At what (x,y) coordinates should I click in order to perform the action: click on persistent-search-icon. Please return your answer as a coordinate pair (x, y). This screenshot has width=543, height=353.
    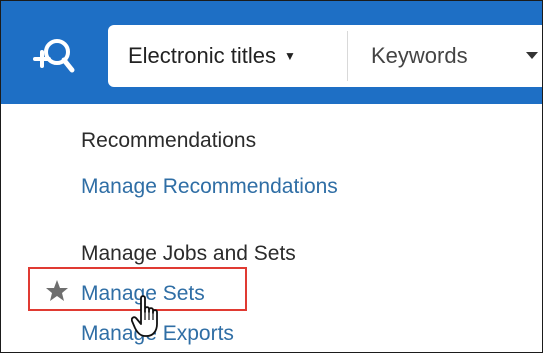
    Looking at the image, I should click on (56, 56).